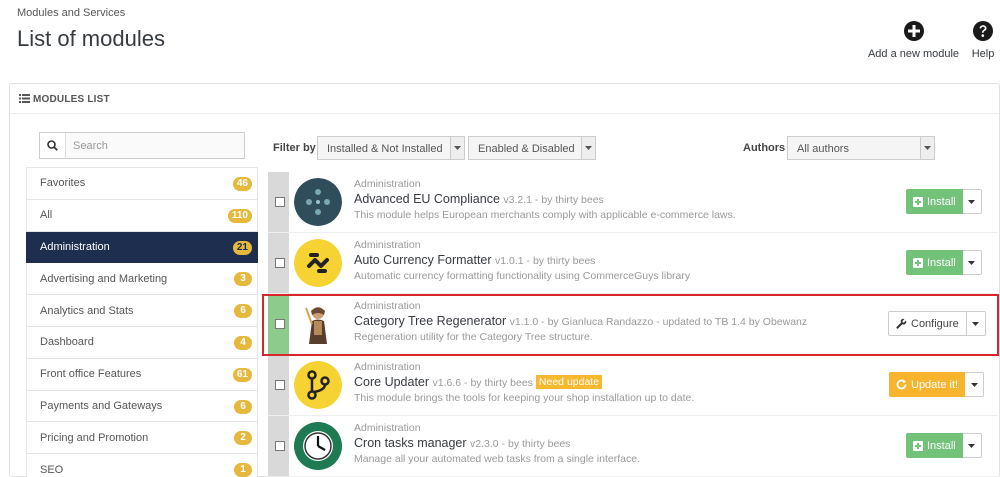 This screenshot has width=1000, height=477. Describe the element at coordinates (427, 199) in the screenshot. I see `module-name-label: Advanced EU Compliance` at that location.